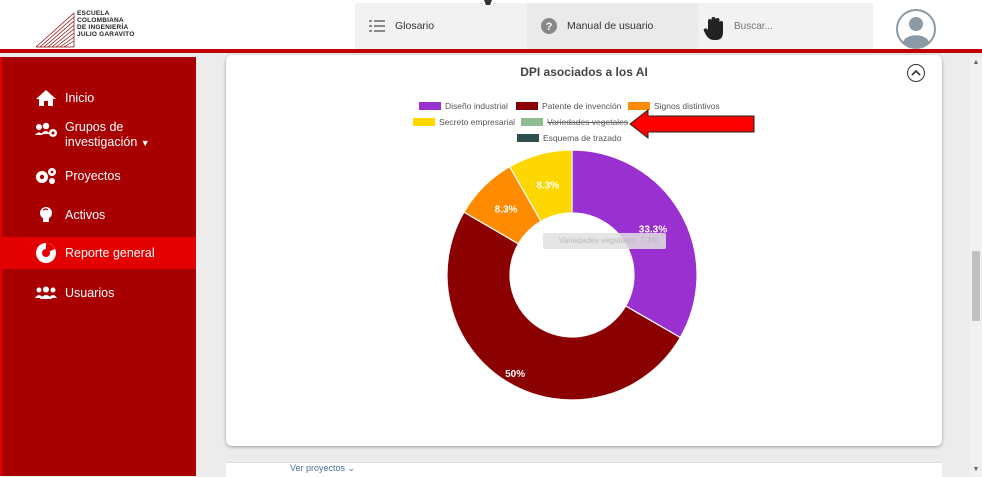  Describe the element at coordinates (46, 176) in the screenshot. I see `gears-icon` at that location.